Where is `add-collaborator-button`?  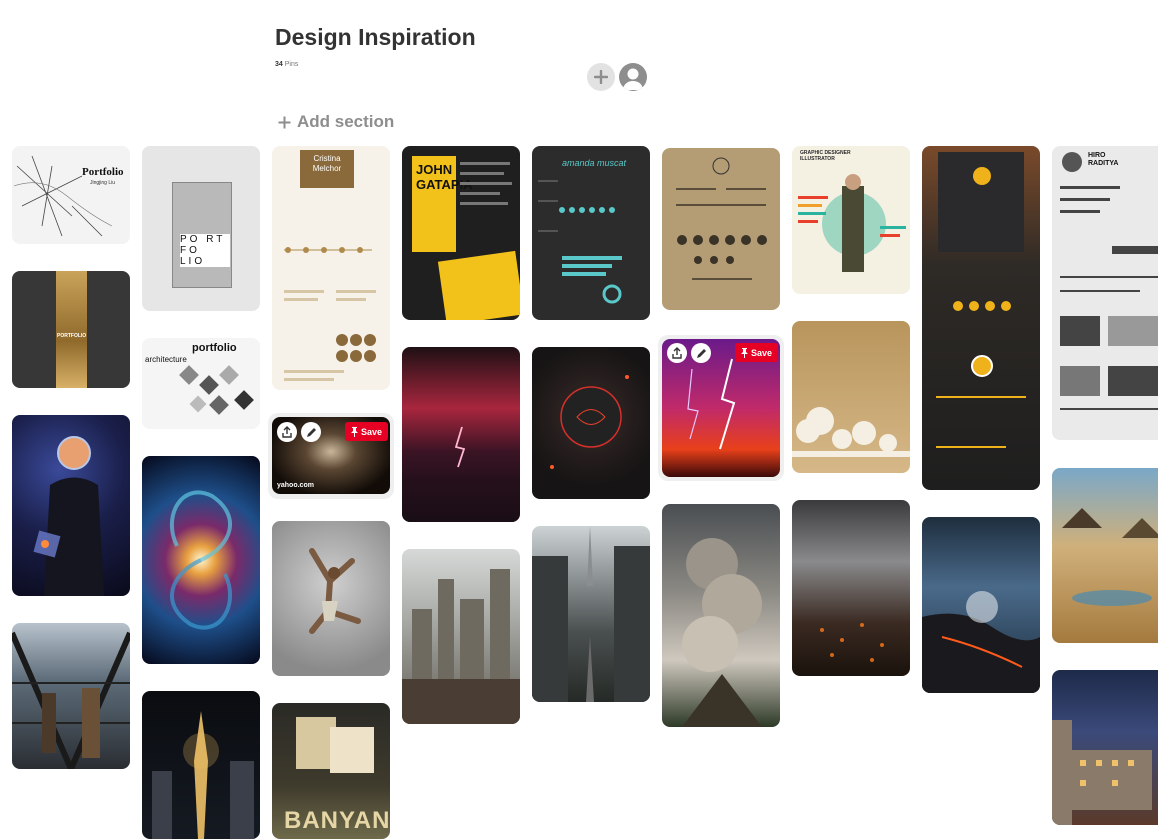
add-collaborator-button is located at coordinates (601, 77).